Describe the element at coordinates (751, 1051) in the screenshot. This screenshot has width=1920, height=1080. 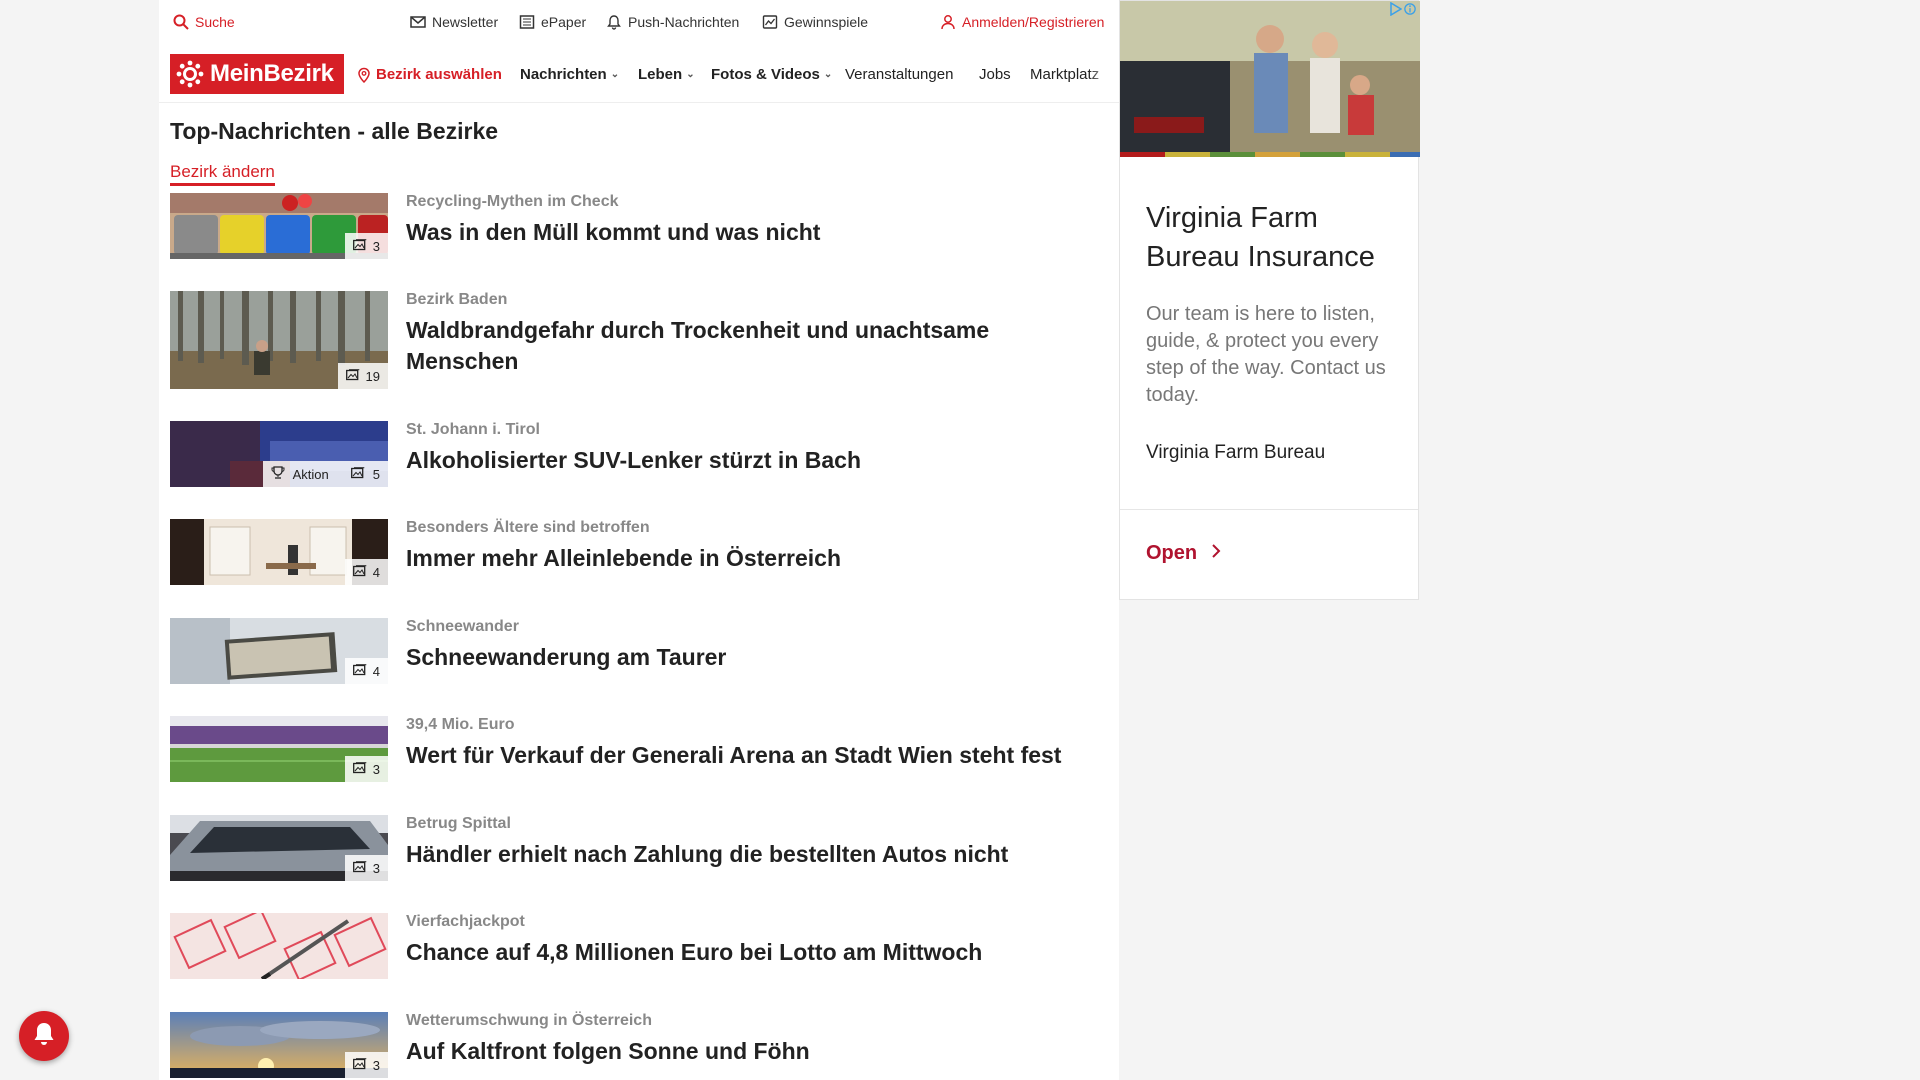
I see `article-headline: Auf Kaltfront folgen Sonne und Föhn` at that location.